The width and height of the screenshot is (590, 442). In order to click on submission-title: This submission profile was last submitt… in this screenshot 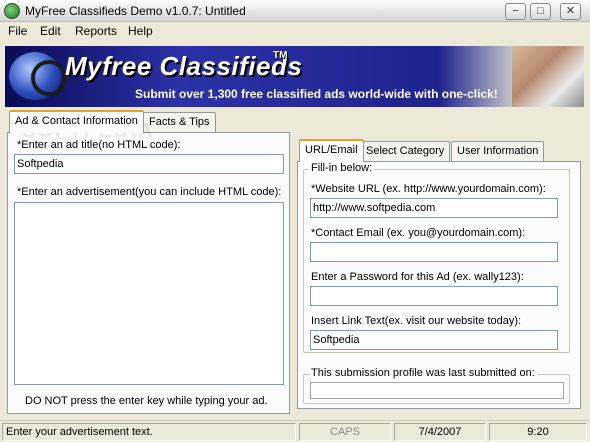, I will do `click(423, 373)`.